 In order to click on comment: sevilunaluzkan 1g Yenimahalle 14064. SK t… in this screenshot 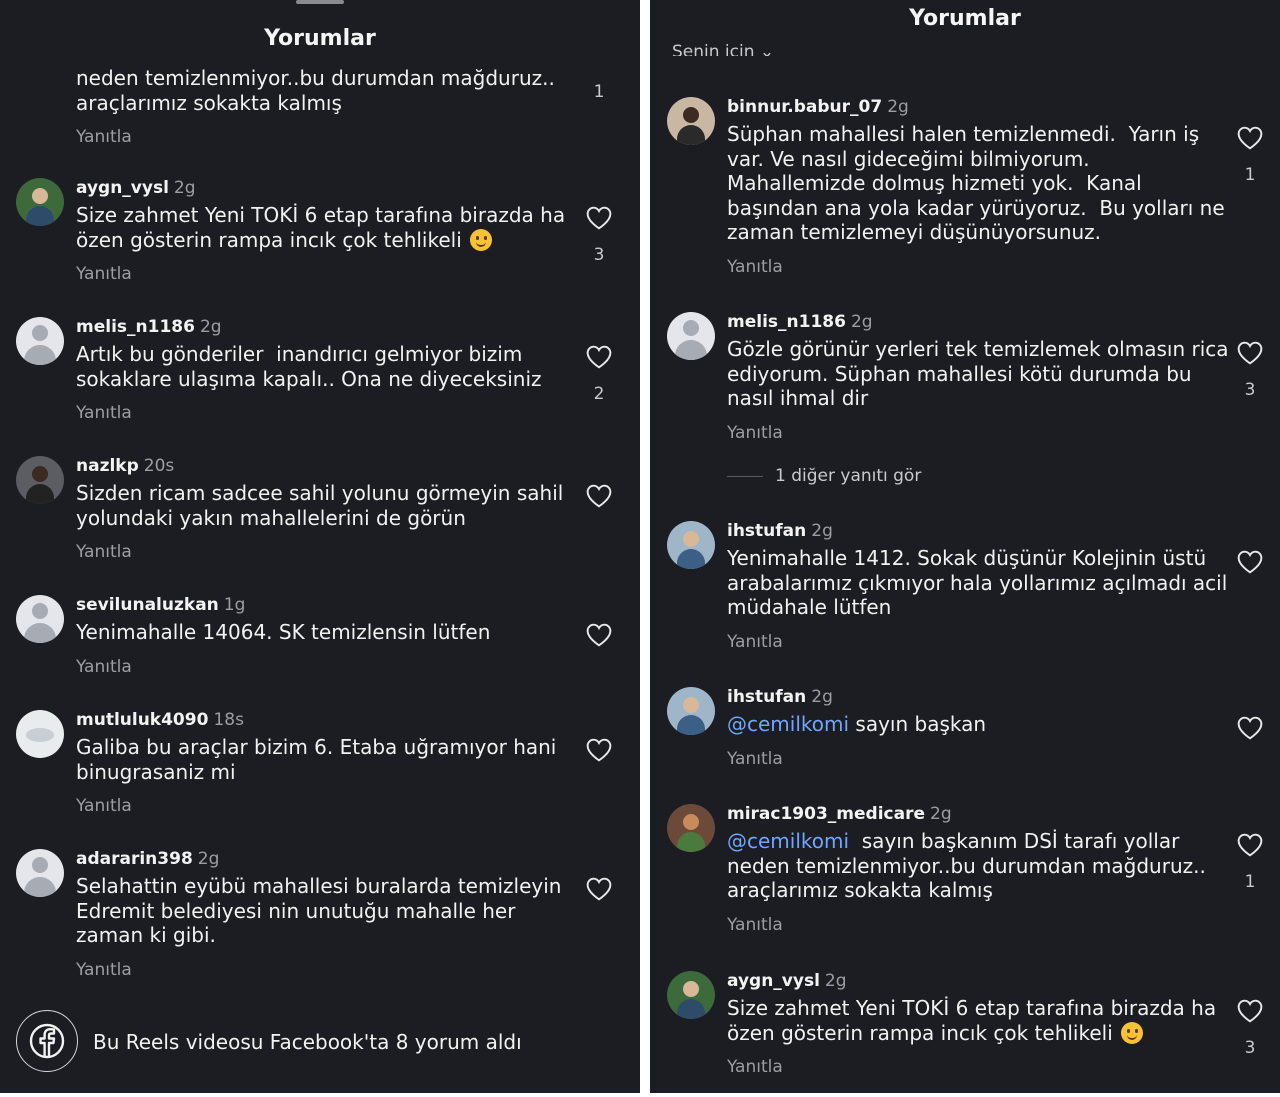, I will do `click(326, 635)`.